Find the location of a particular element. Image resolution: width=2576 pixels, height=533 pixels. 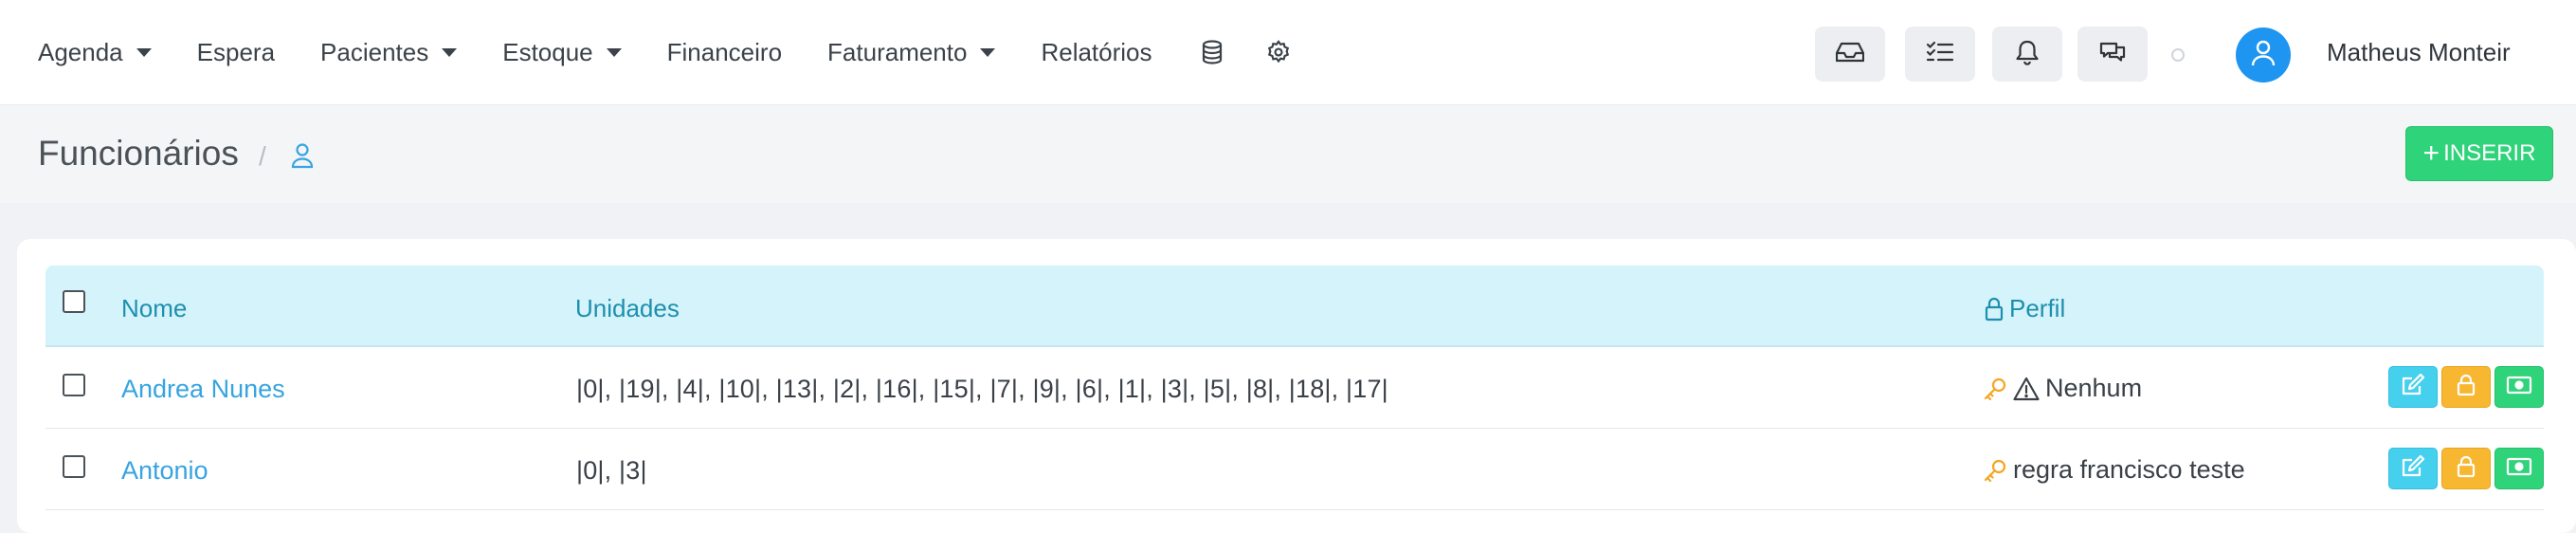

page-title: Funcionários is located at coordinates (138, 153).